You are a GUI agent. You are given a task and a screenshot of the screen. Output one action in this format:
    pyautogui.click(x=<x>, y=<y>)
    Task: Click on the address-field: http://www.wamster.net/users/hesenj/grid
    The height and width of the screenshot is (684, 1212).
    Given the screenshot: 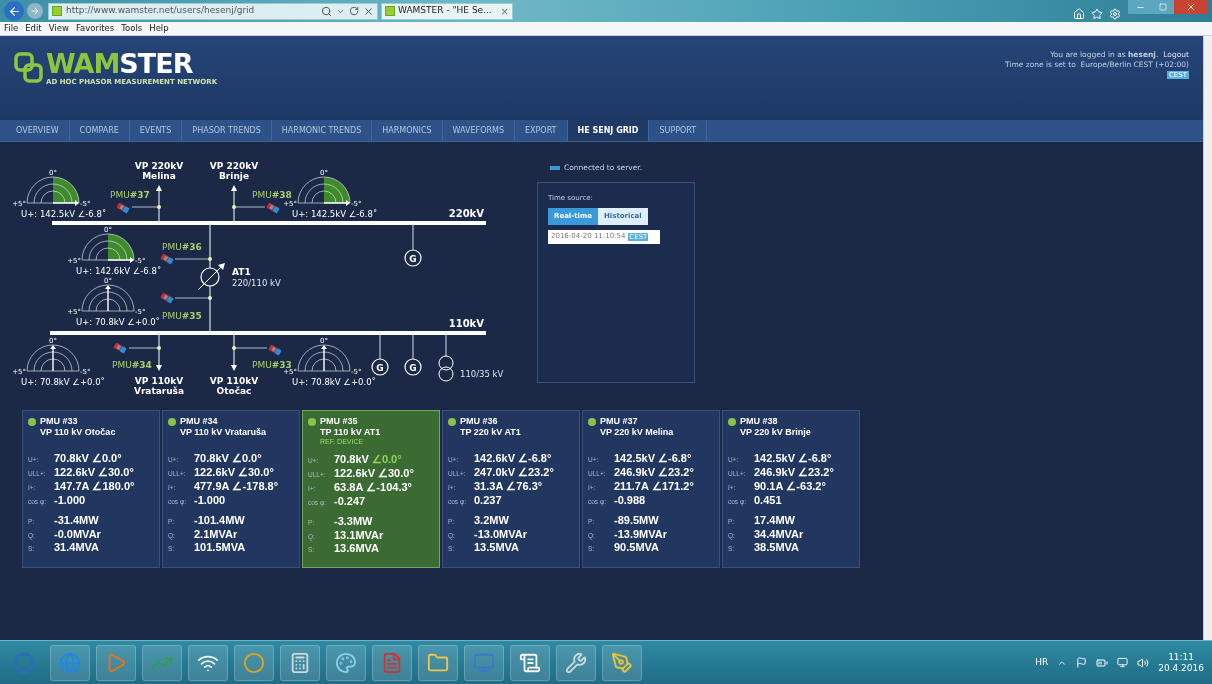 What is the action you would take?
    pyautogui.click(x=213, y=11)
    